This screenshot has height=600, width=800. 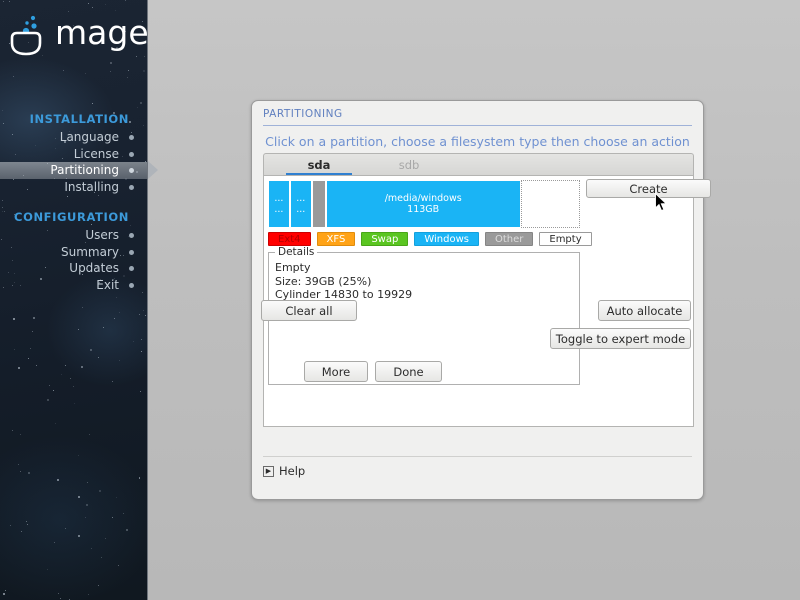 What do you see at coordinates (153, 170) in the screenshot?
I see `active-step-arrow-icon` at bounding box center [153, 170].